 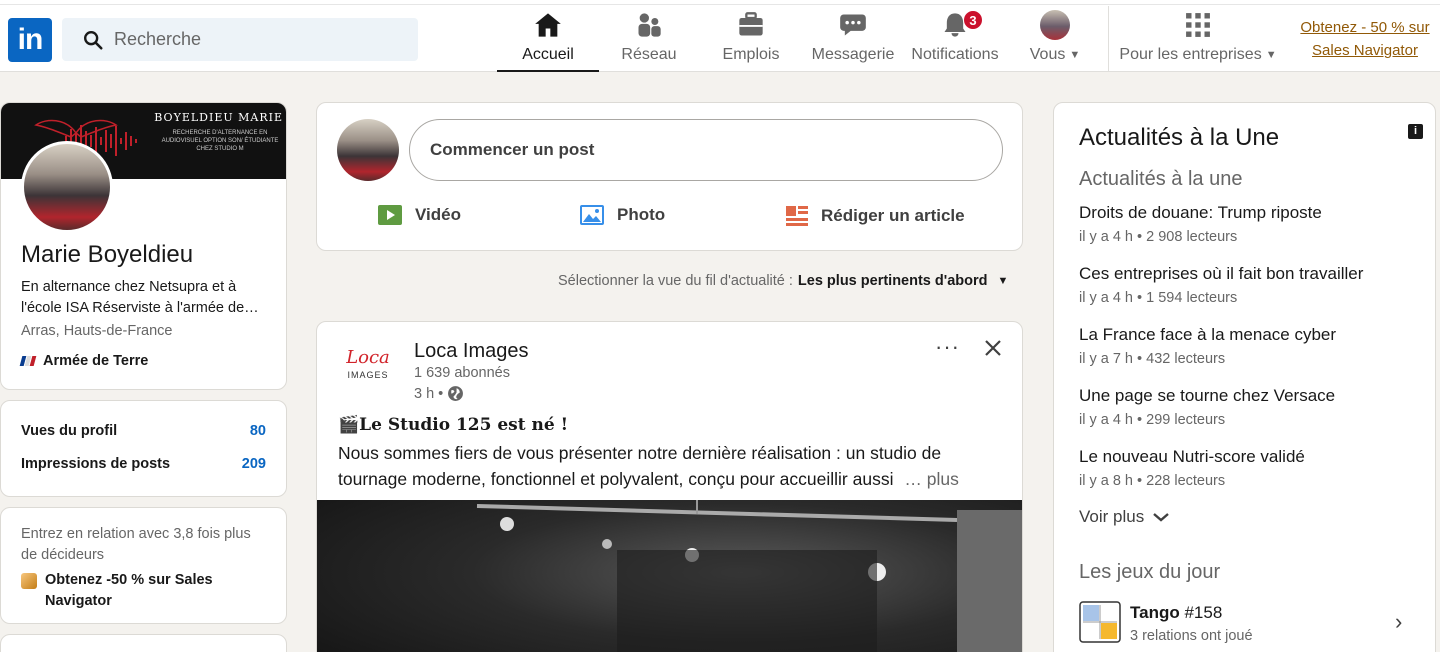 What do you see at coordinates (419, 215) in the screenshot?
I see `video-button: Vidéo` at bounding box center [419, 215].